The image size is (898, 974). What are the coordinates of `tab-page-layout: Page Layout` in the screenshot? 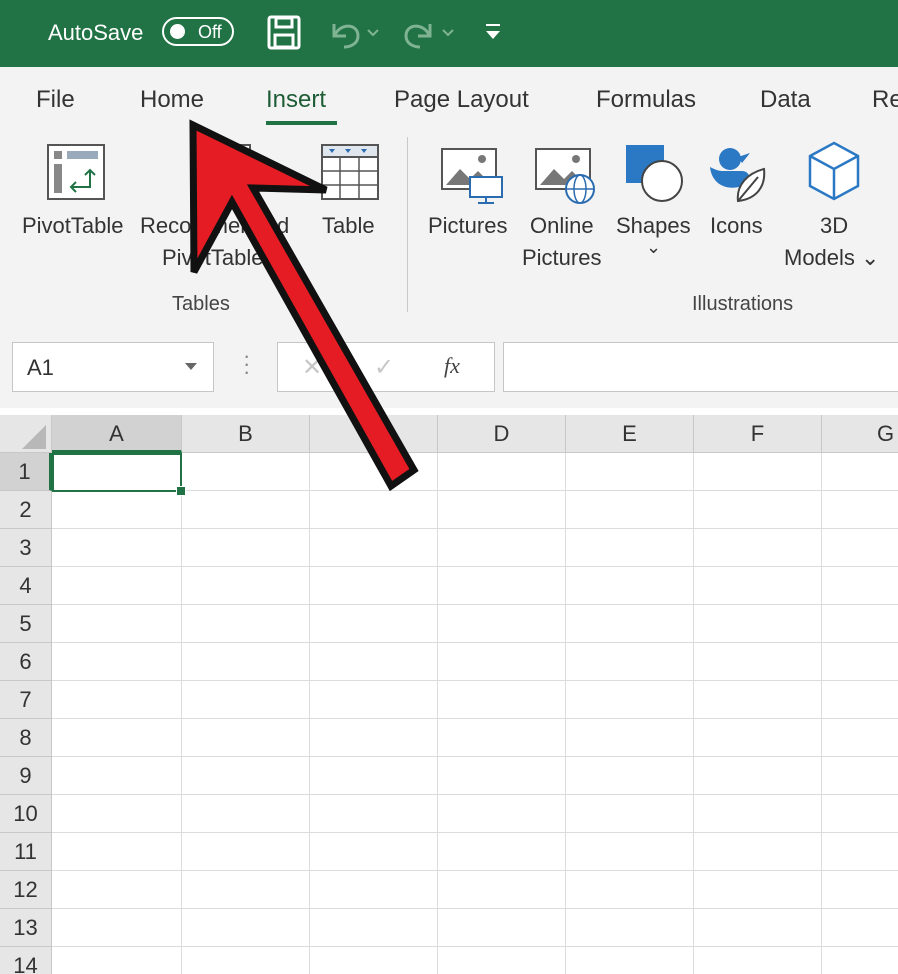 It's located at (461, 100).